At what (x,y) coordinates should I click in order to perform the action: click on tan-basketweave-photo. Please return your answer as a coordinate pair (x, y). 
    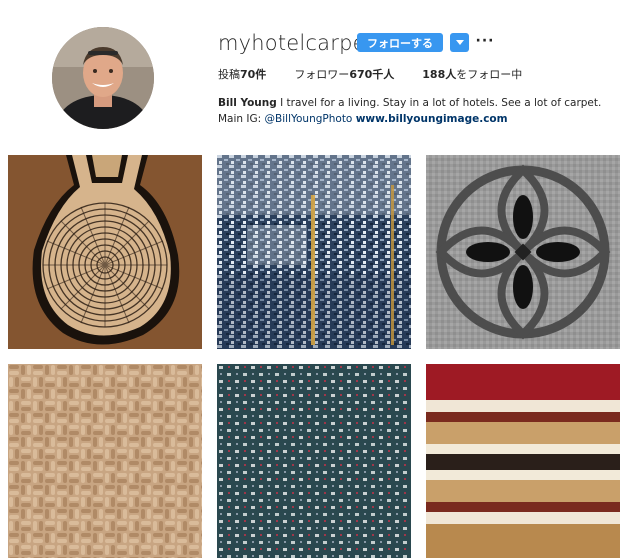
    Looking at the image, I should click on (105, 461).